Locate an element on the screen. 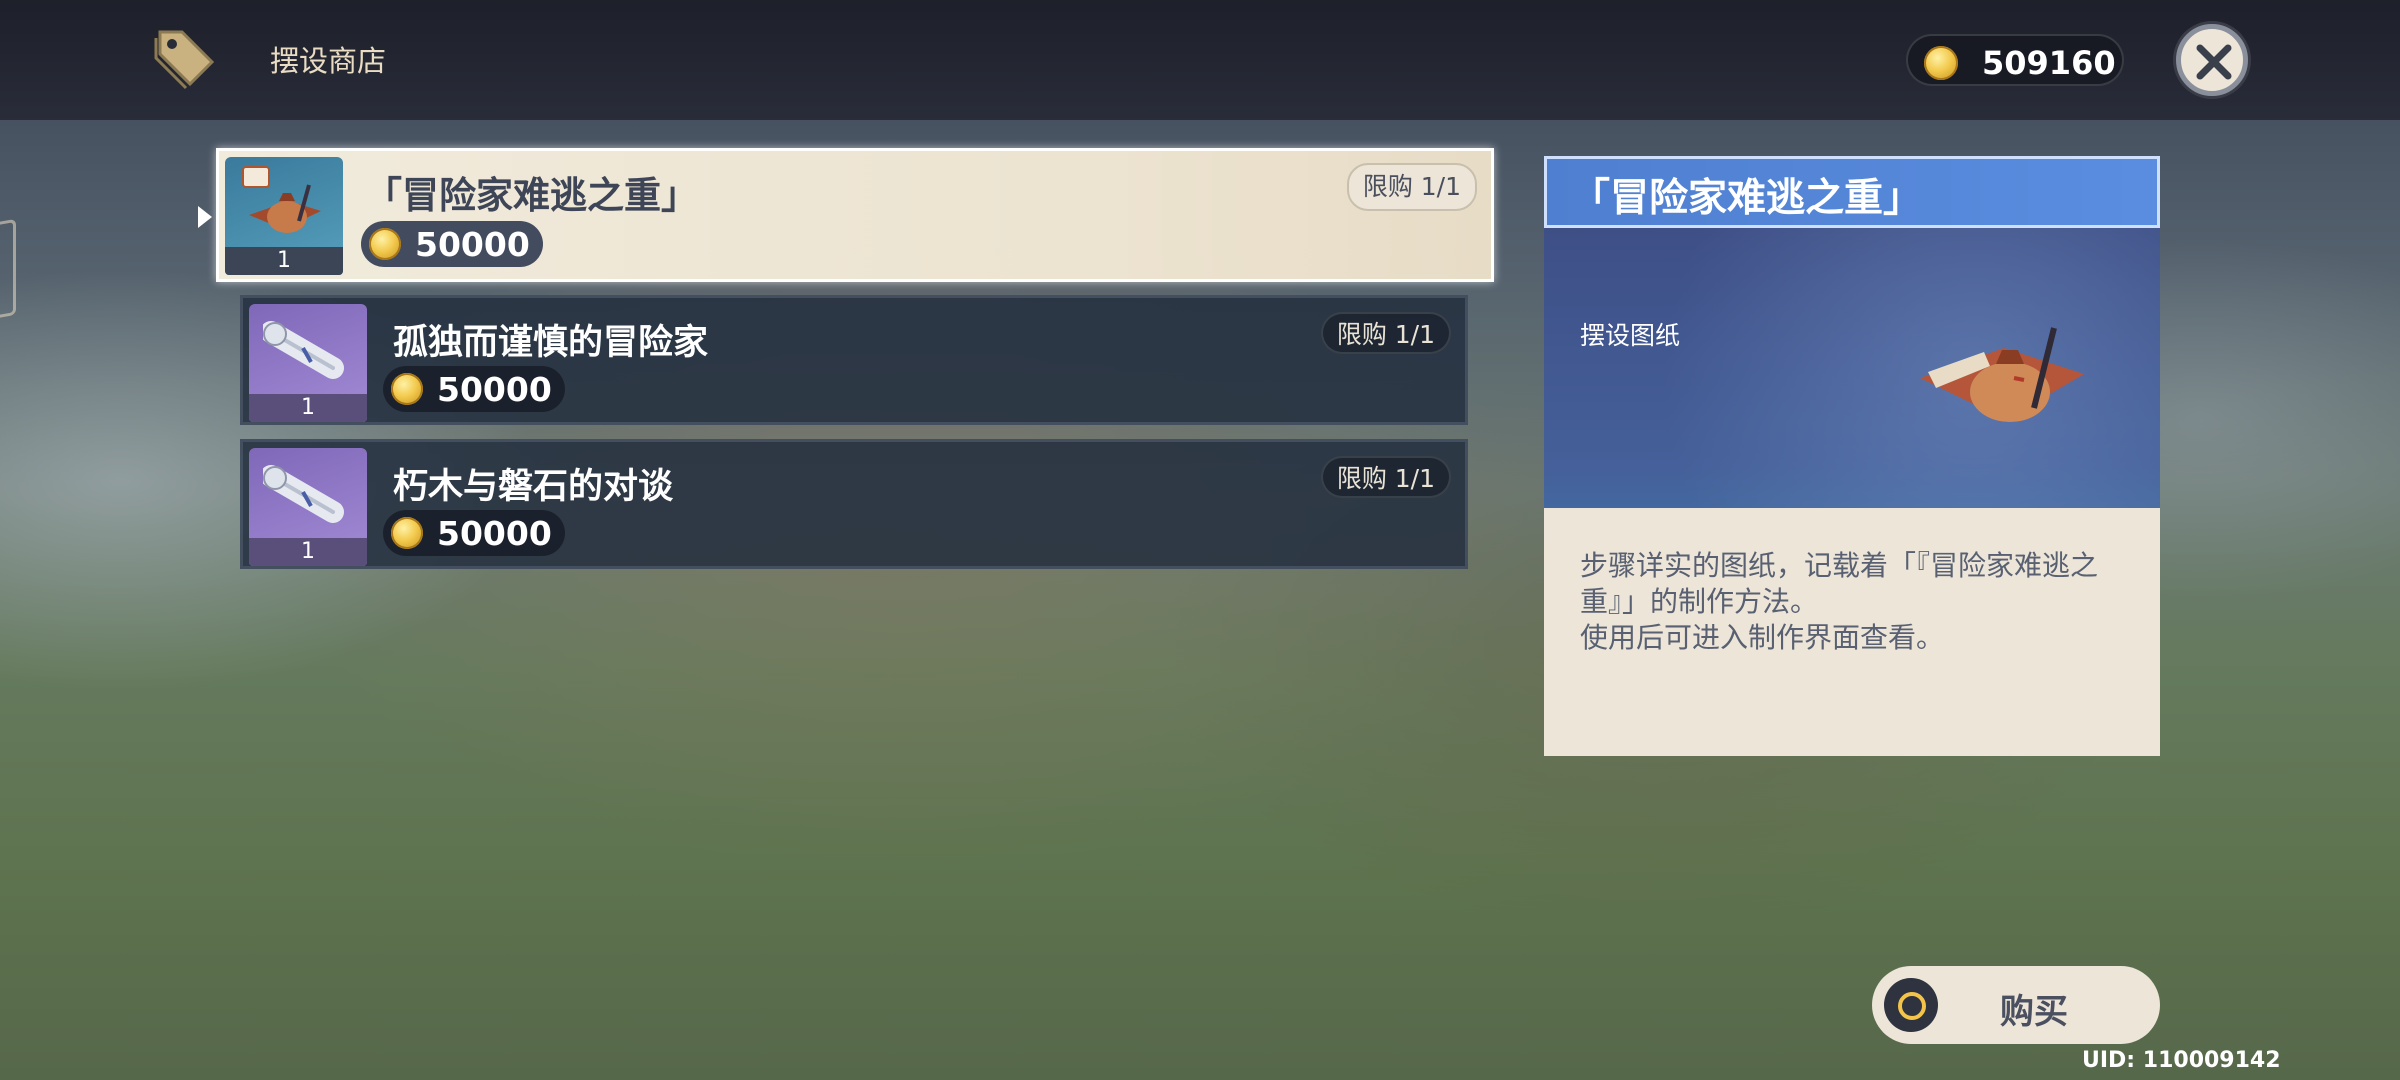 The image size is (2400, 1080). item-title: 「冒险家难逃之重」 is located at coordinates (531, 195).